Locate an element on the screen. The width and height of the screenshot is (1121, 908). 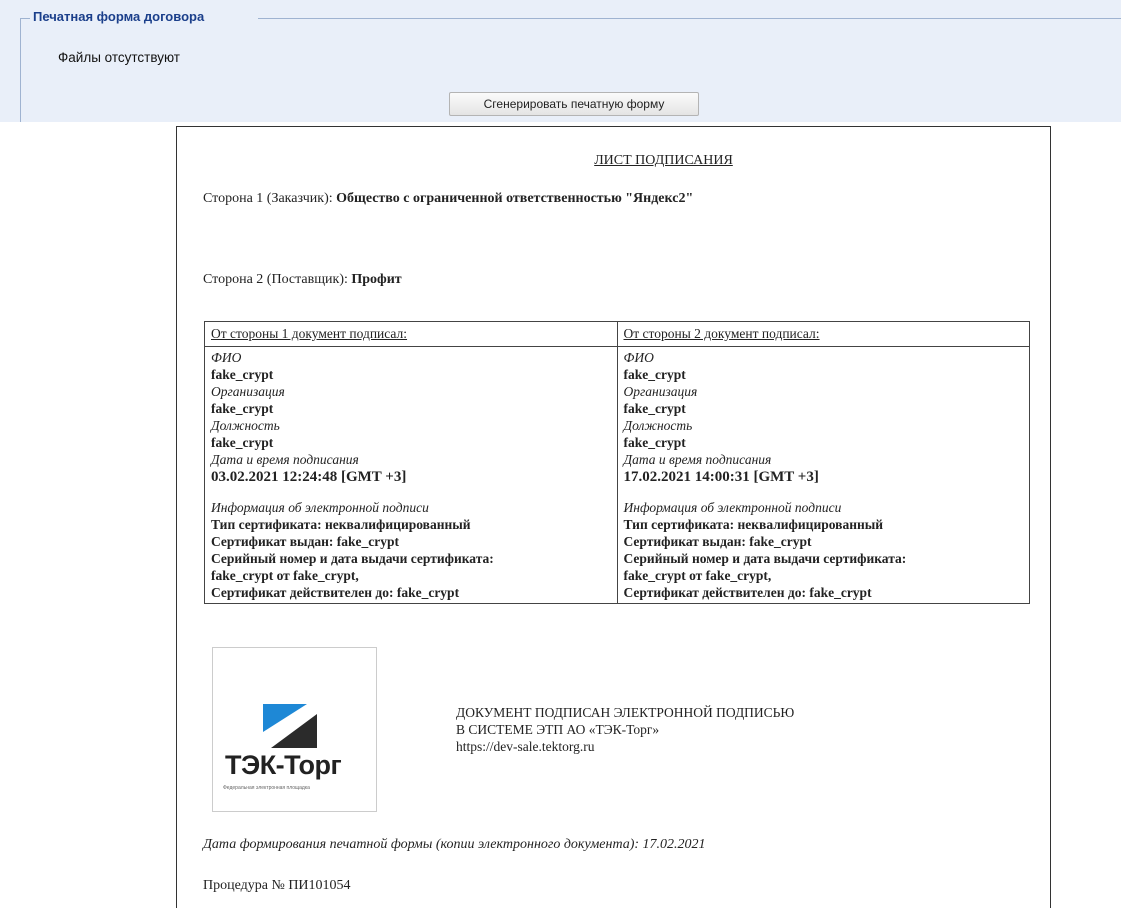
party-2-label: Сторона 2 (Поставщик): is located at coordinates (277, 279).